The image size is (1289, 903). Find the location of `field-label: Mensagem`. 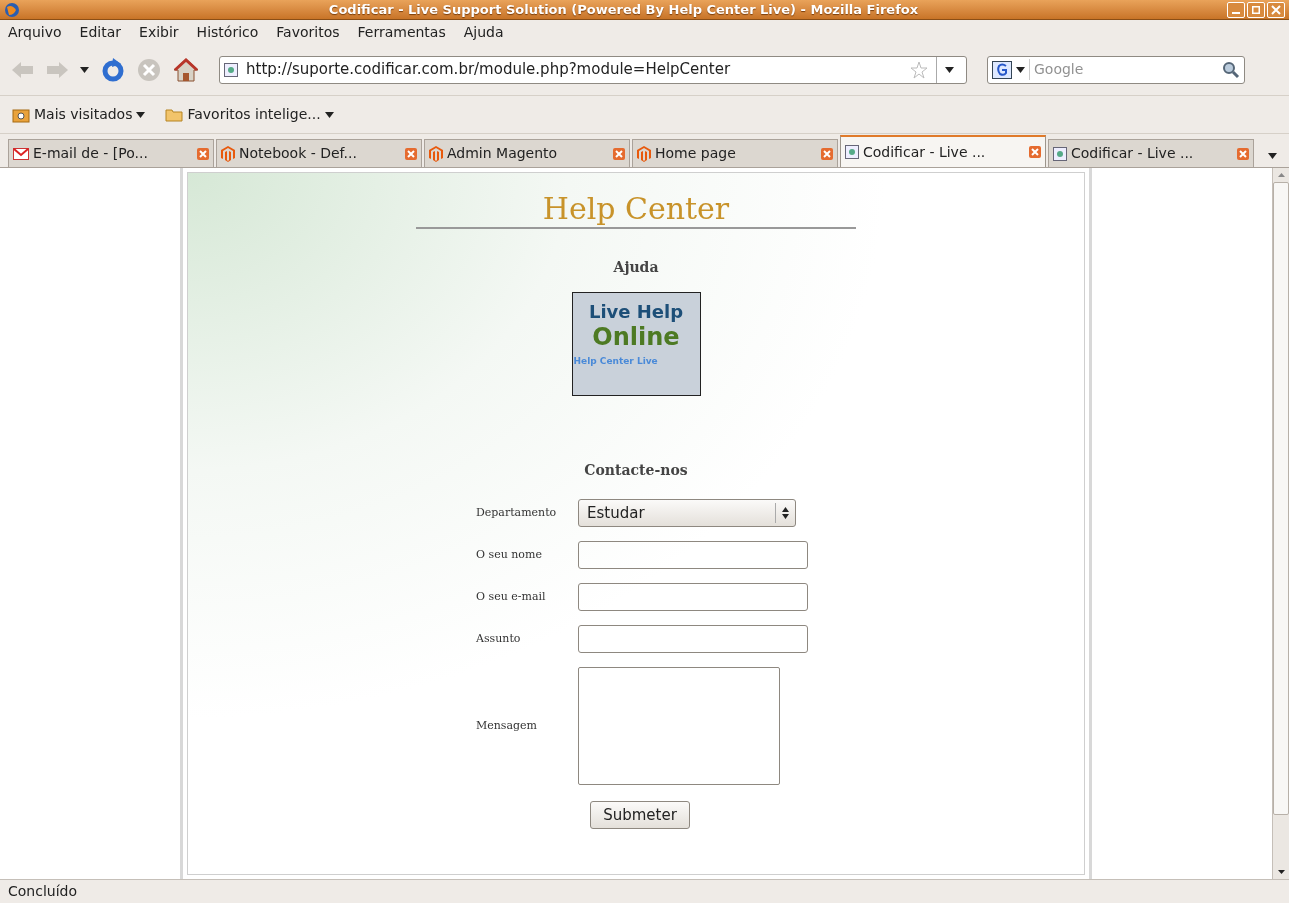

field-label: Mensagem is located at coordinates (507, 725).